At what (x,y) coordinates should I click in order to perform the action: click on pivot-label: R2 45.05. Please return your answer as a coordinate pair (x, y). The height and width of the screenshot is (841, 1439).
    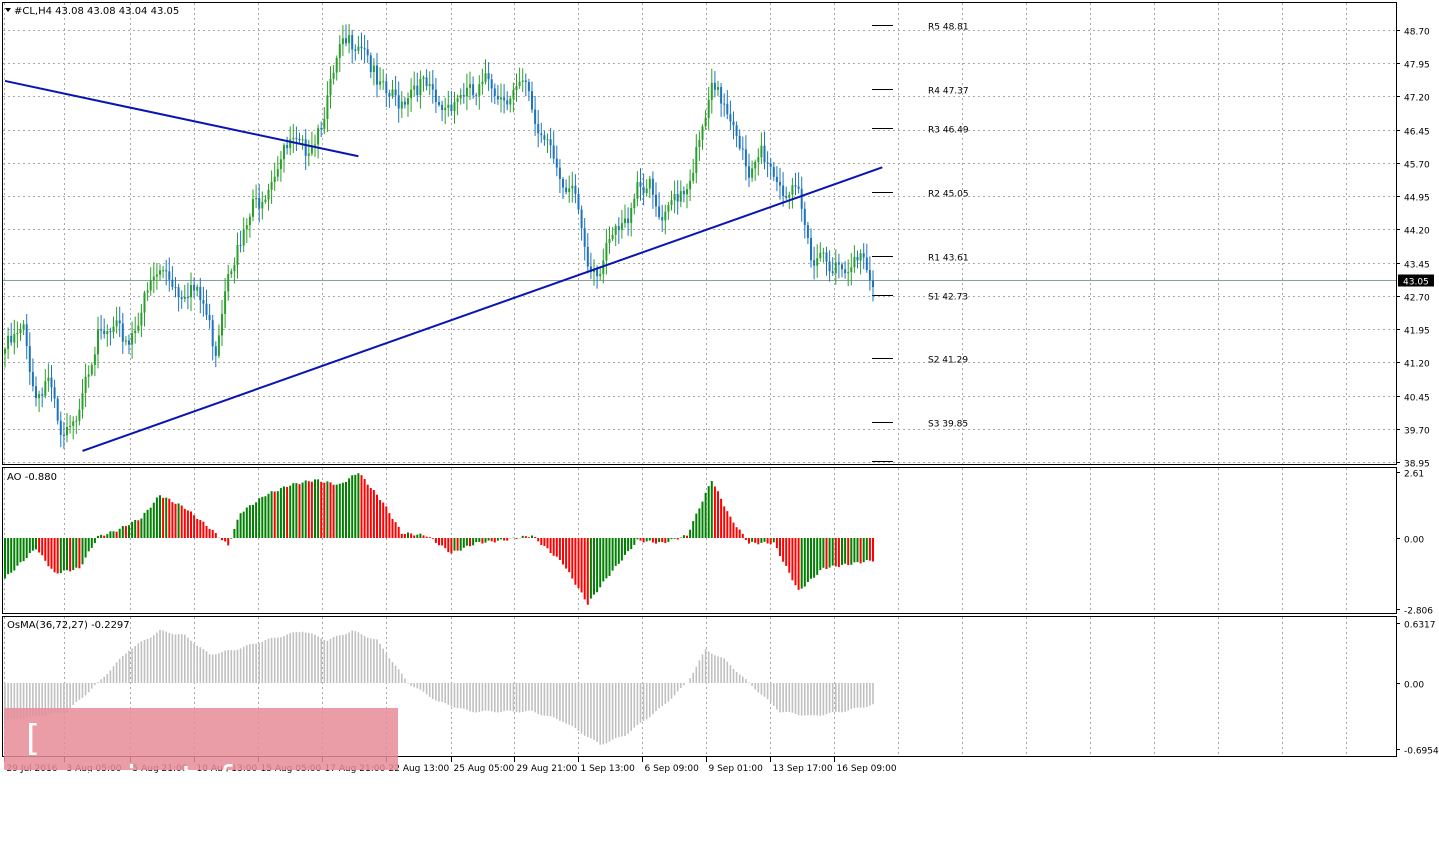
    Looking at the image, I should click on (948, 195).